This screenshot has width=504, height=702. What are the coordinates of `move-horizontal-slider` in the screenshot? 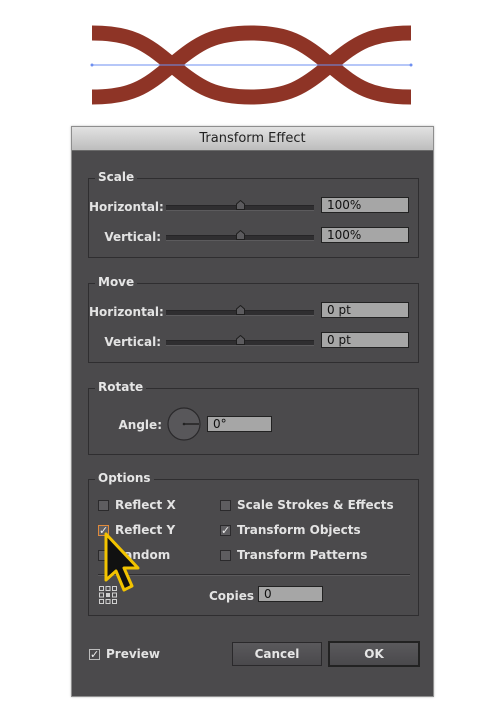 It's located at (240, 310).